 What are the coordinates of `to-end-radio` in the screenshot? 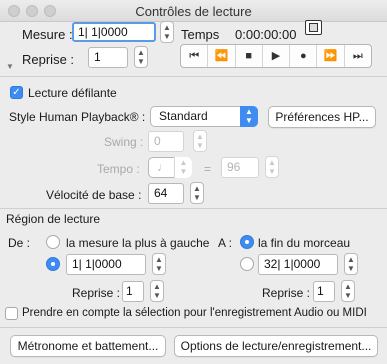 It's located at (247, 242).